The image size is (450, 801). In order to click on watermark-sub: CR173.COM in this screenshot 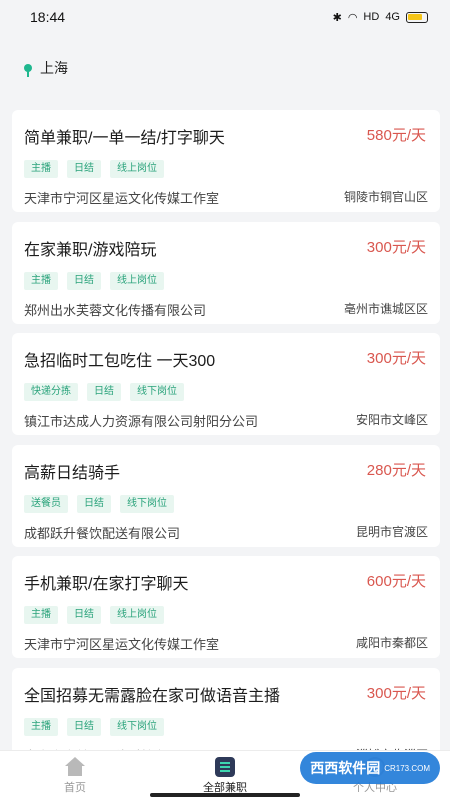, I will do `click(407, 768)`.